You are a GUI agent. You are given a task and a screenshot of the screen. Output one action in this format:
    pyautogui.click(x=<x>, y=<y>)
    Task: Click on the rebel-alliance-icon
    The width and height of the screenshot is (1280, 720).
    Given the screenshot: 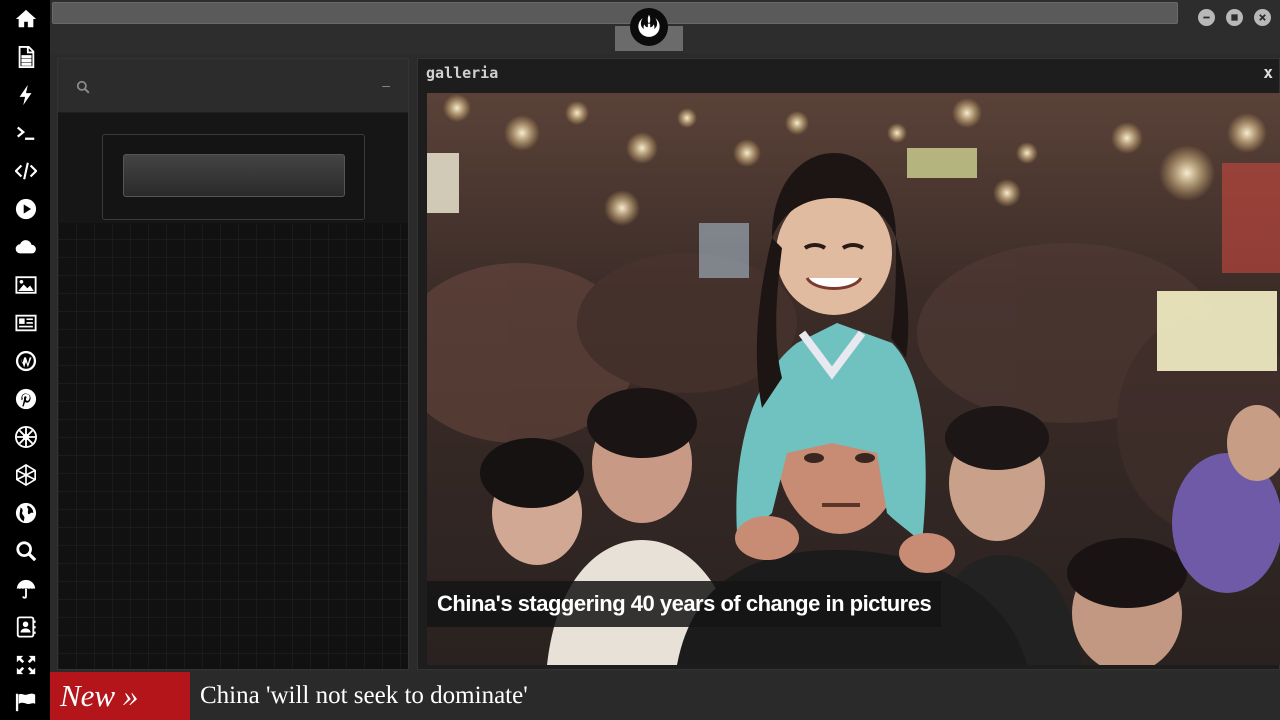 What is the action you would take?
    pyautogui.click(x=649, y=27)
    